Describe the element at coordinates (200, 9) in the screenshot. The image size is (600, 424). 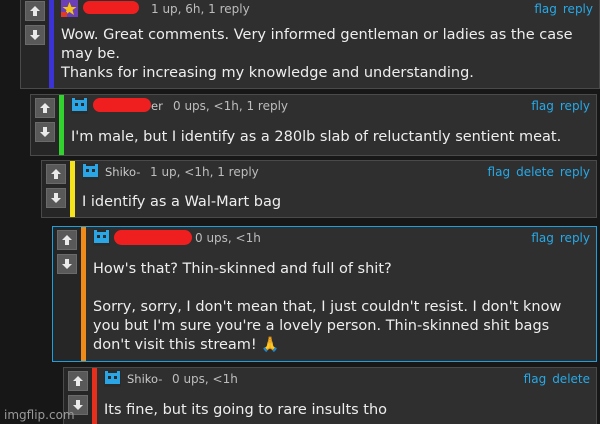
I see `comment-stats: 1 up, 6h, 1 reply` at that location.